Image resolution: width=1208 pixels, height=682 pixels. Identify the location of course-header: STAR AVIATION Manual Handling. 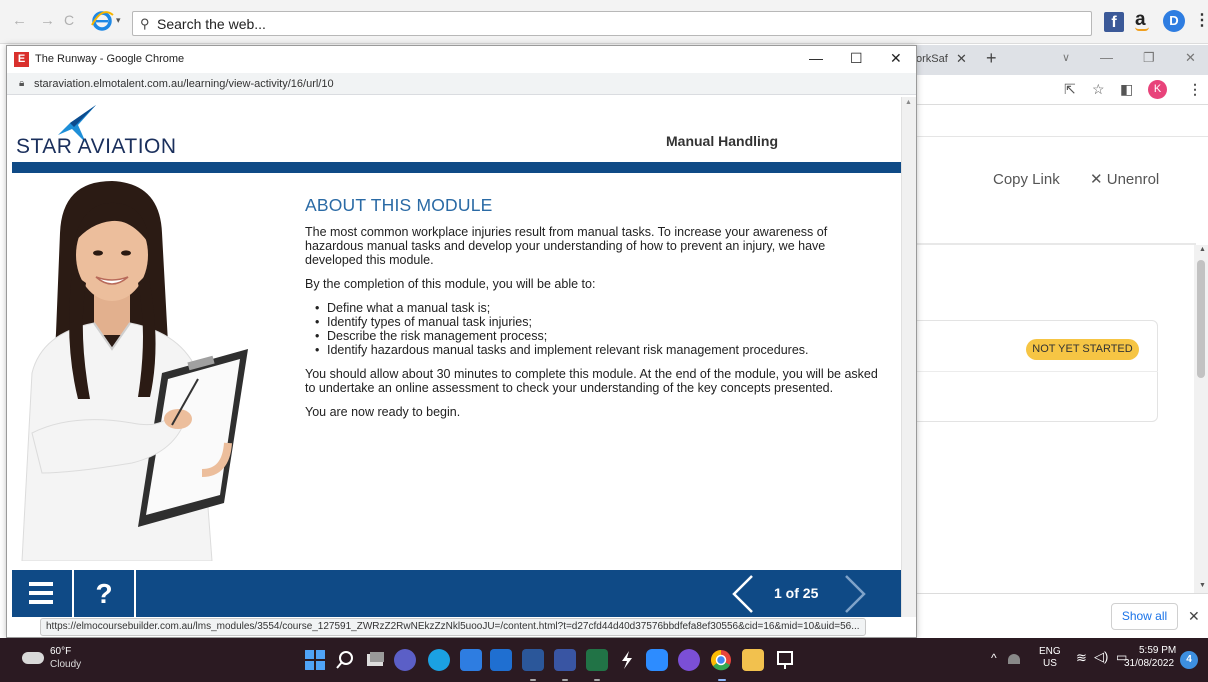
(456, 129).